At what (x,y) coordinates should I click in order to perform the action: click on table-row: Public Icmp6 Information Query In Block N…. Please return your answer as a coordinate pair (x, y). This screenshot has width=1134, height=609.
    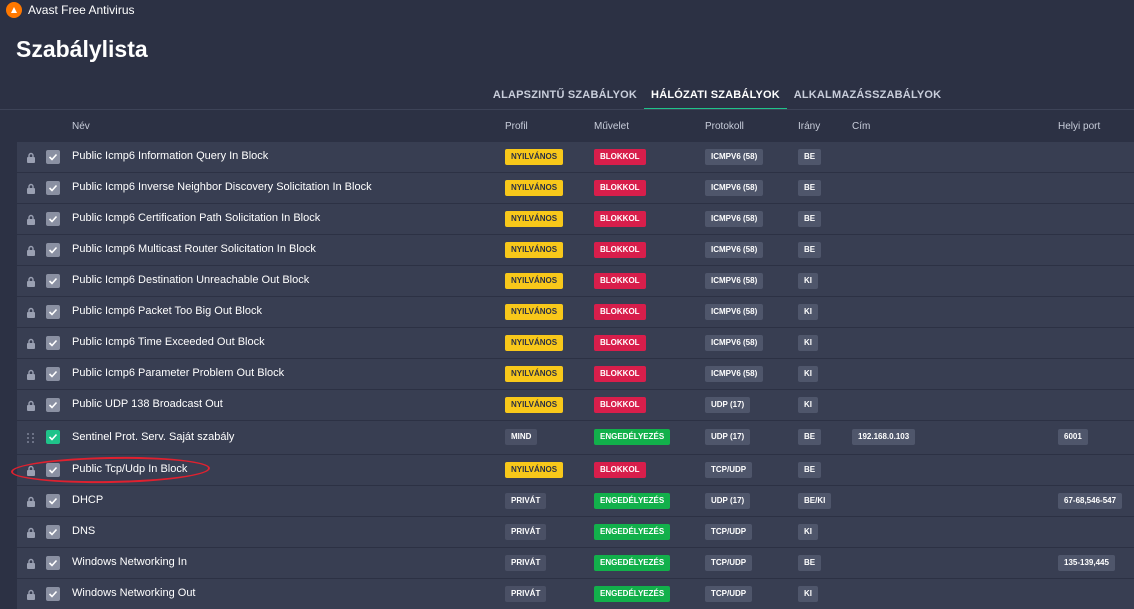
    Looking at the image, I should click on (575, 157).